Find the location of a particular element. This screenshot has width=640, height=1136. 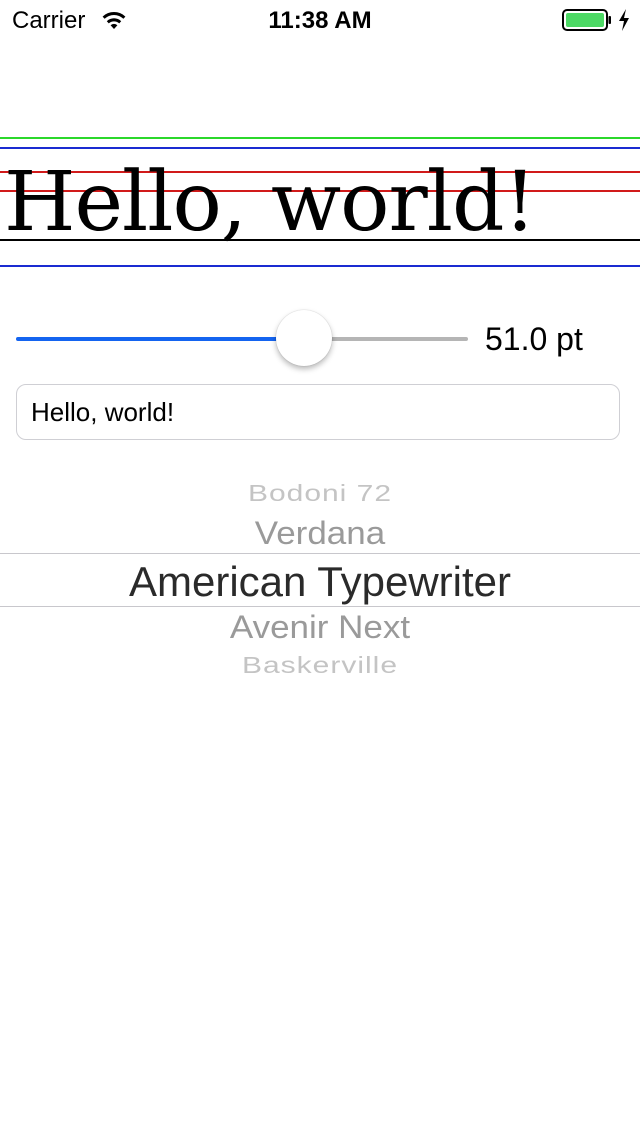

status-bar: Carrier 11:38 AM is located at coordinates (320, 20).